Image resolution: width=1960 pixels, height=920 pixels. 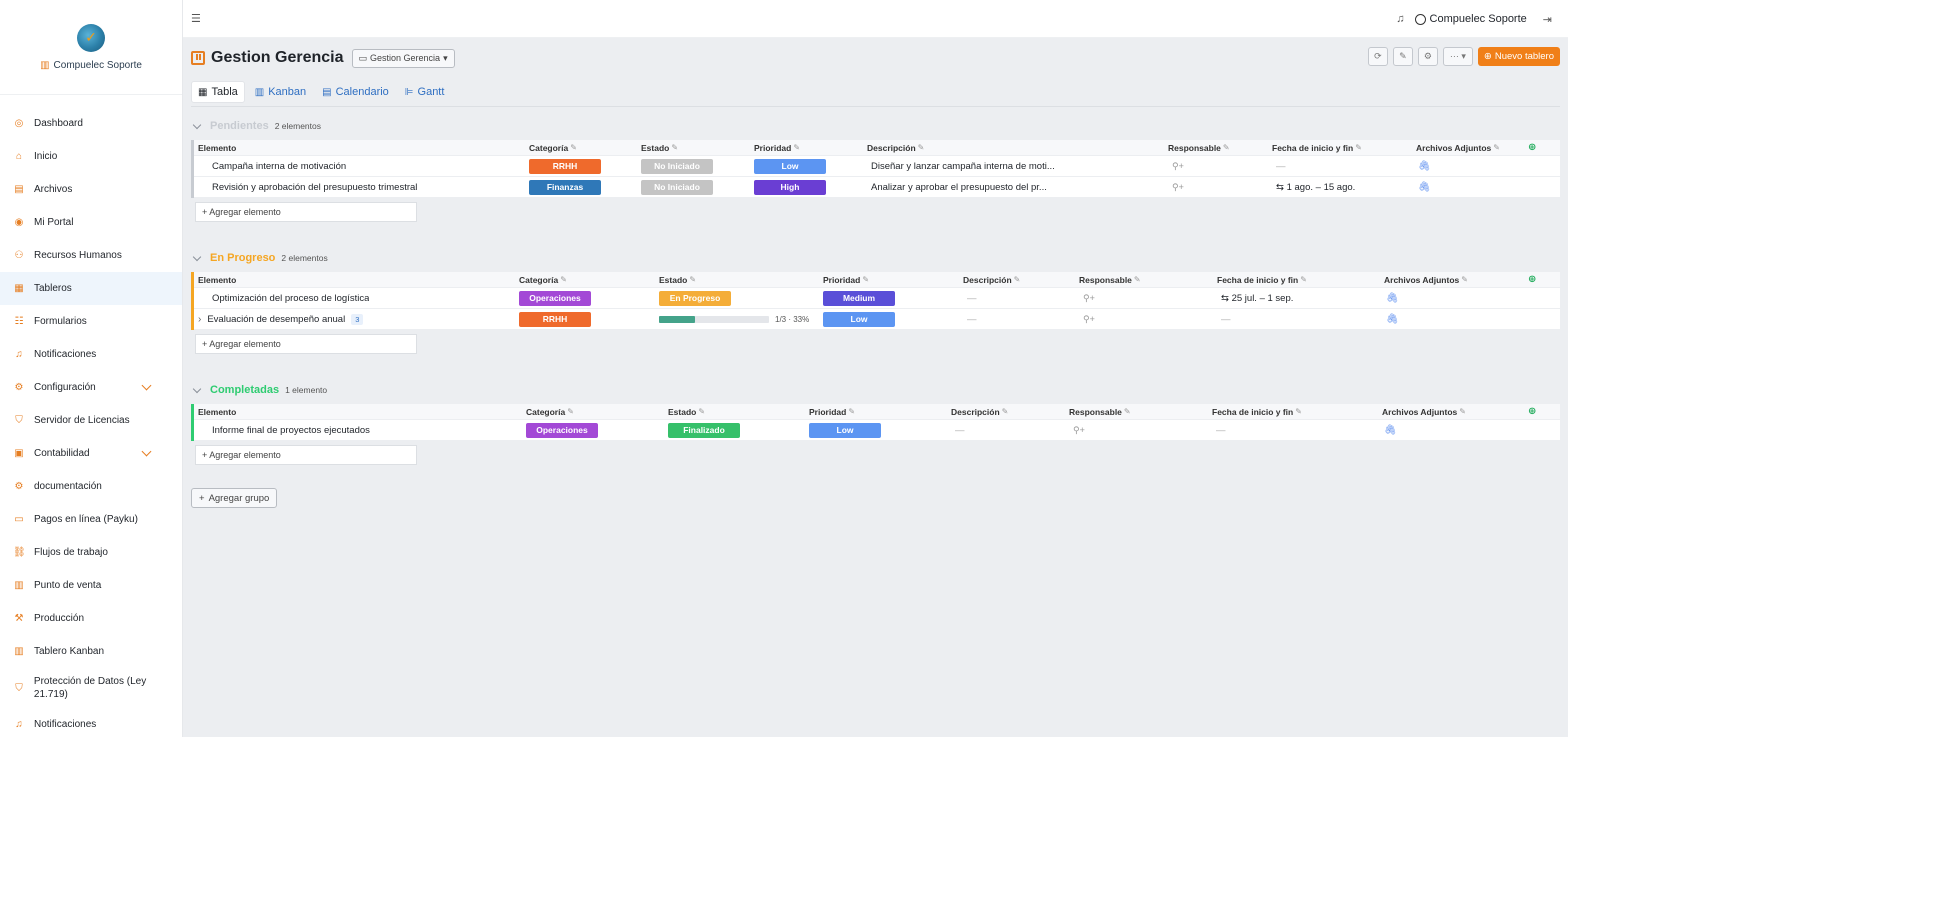 I want to click on sidebar-item-flujos-de-trabajo: ⛓ Flujos de trabajo, so click(x=91, y=552).